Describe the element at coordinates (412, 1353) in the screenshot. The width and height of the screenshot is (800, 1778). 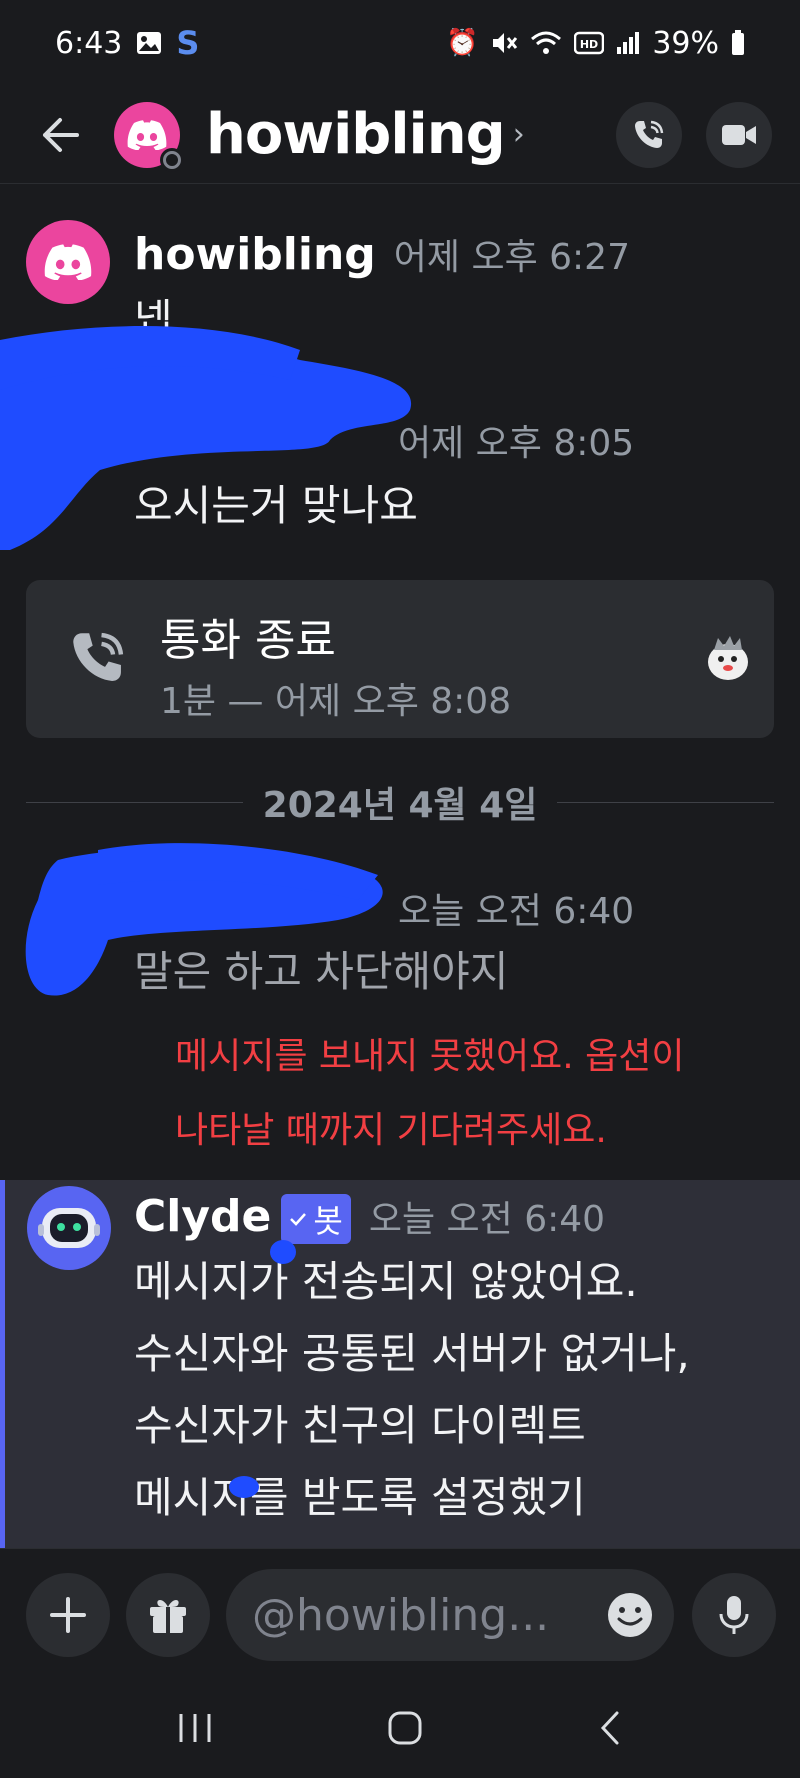
I see `message-line: 수신자와 공통된 서버가 없거나,` at that location.